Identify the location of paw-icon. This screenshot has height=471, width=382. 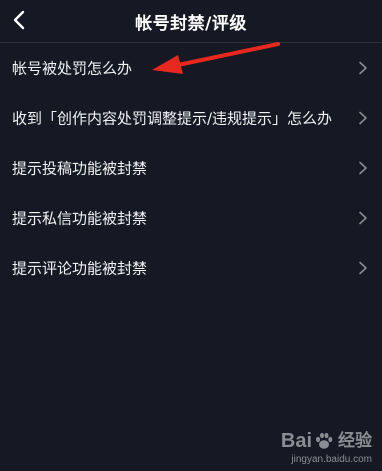
(324, 440).